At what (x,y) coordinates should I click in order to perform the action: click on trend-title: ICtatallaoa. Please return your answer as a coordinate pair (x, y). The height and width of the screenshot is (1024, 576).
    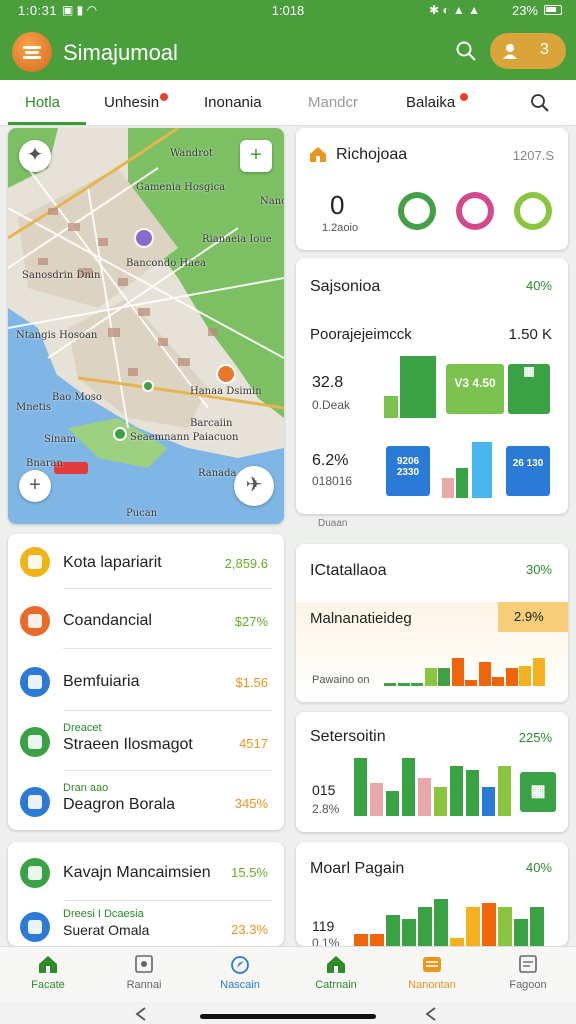
    Looking at the image, I should click on (348, 570).